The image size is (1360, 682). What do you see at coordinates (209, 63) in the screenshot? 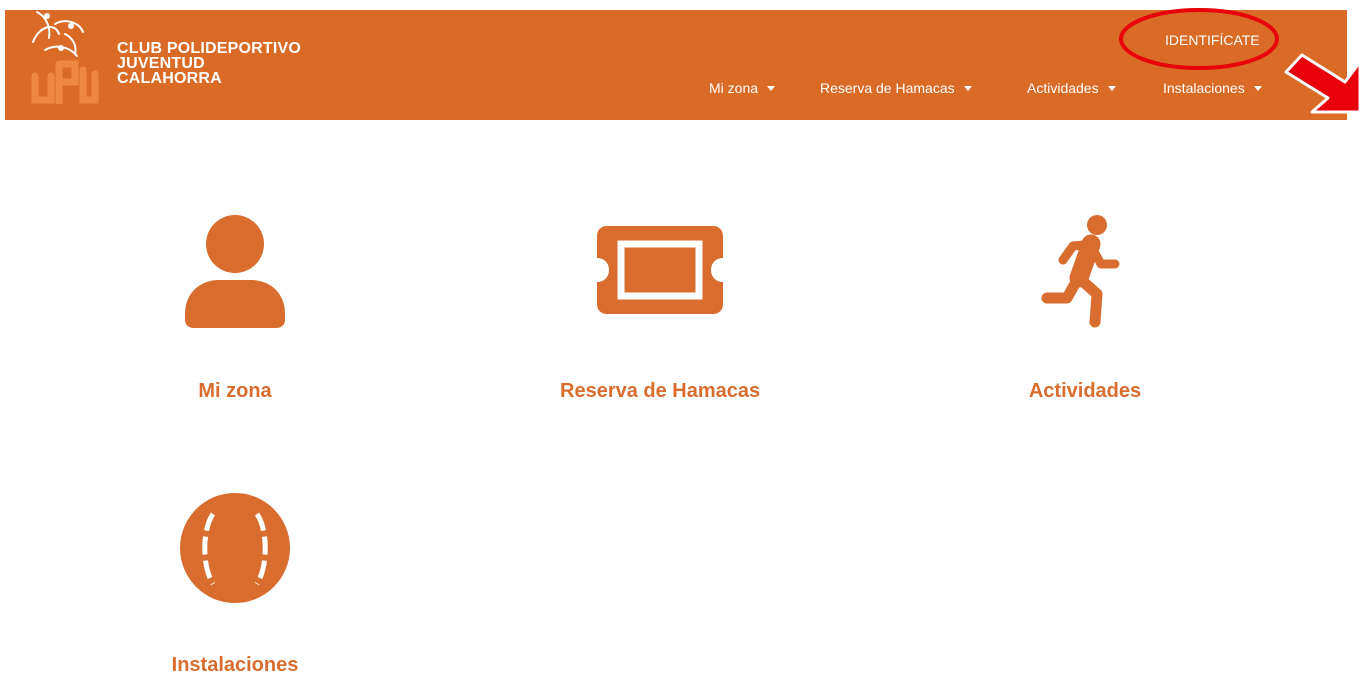
I see `club-name: CLUB POLIDEPORTIVO JUVENTUD CALAHORRA` at bounding box center [209, 63].